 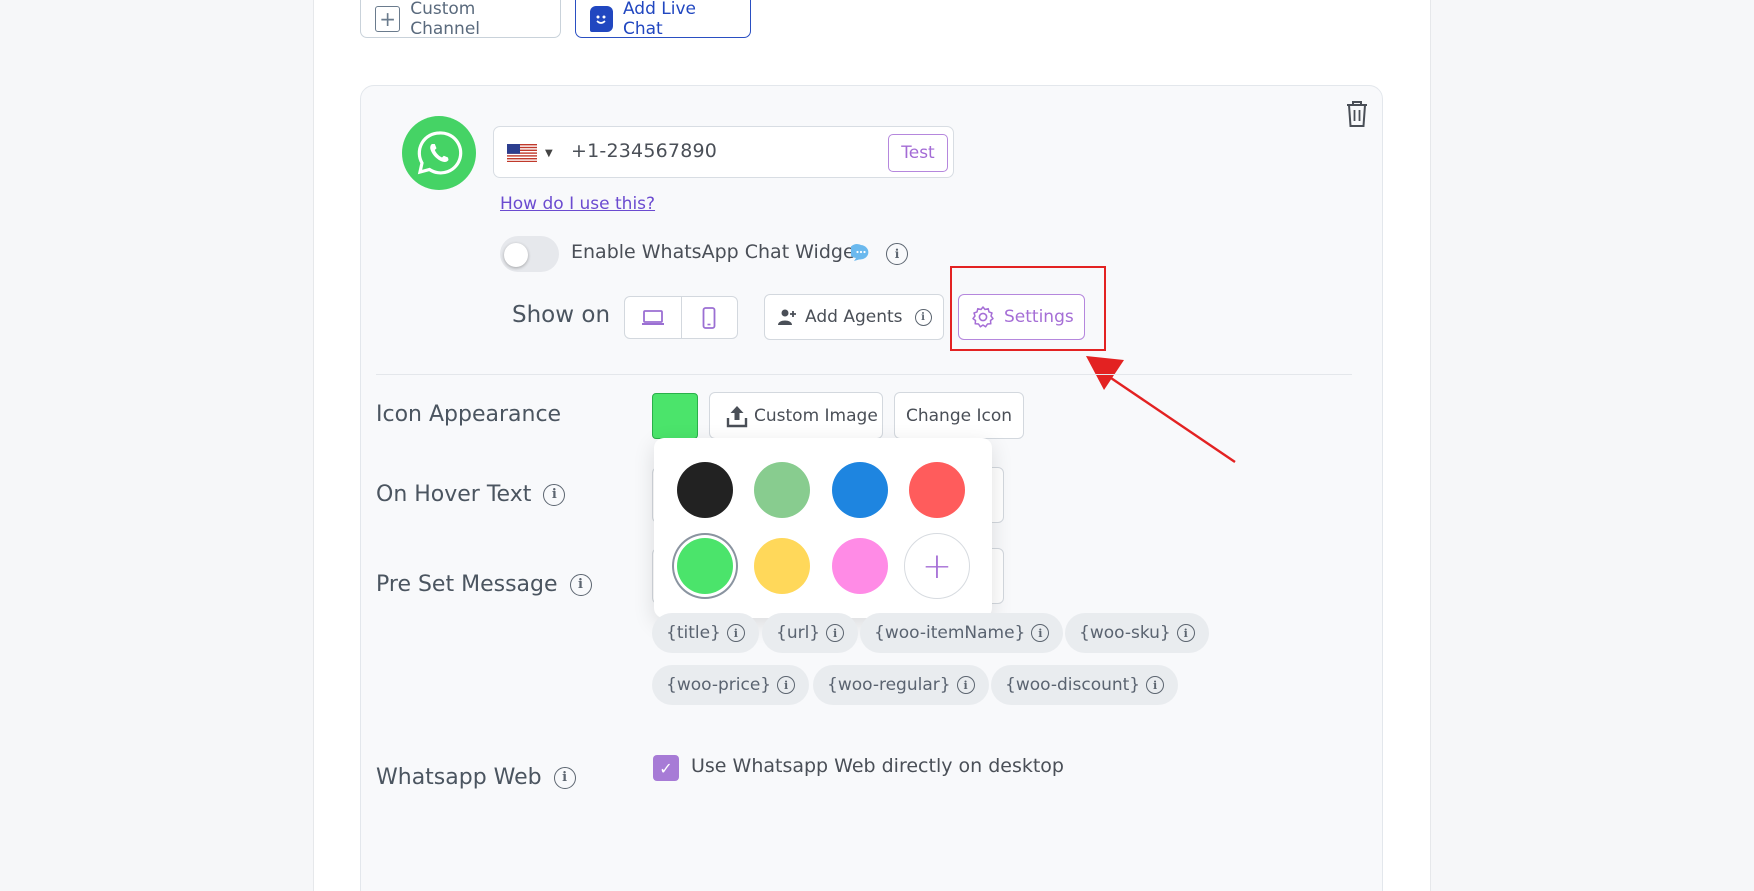 I want to click on on-hover-text-text: On Hover Text, so click(x=454, y=494).